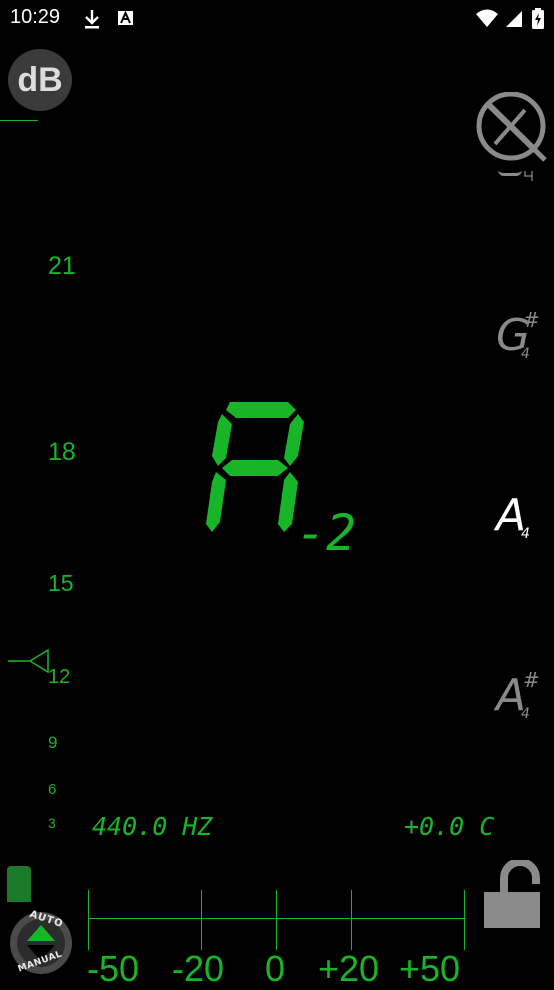  Describe the element at coordinates (28, 661) in the screenshot. I see `level-pointer-icon` at that location.